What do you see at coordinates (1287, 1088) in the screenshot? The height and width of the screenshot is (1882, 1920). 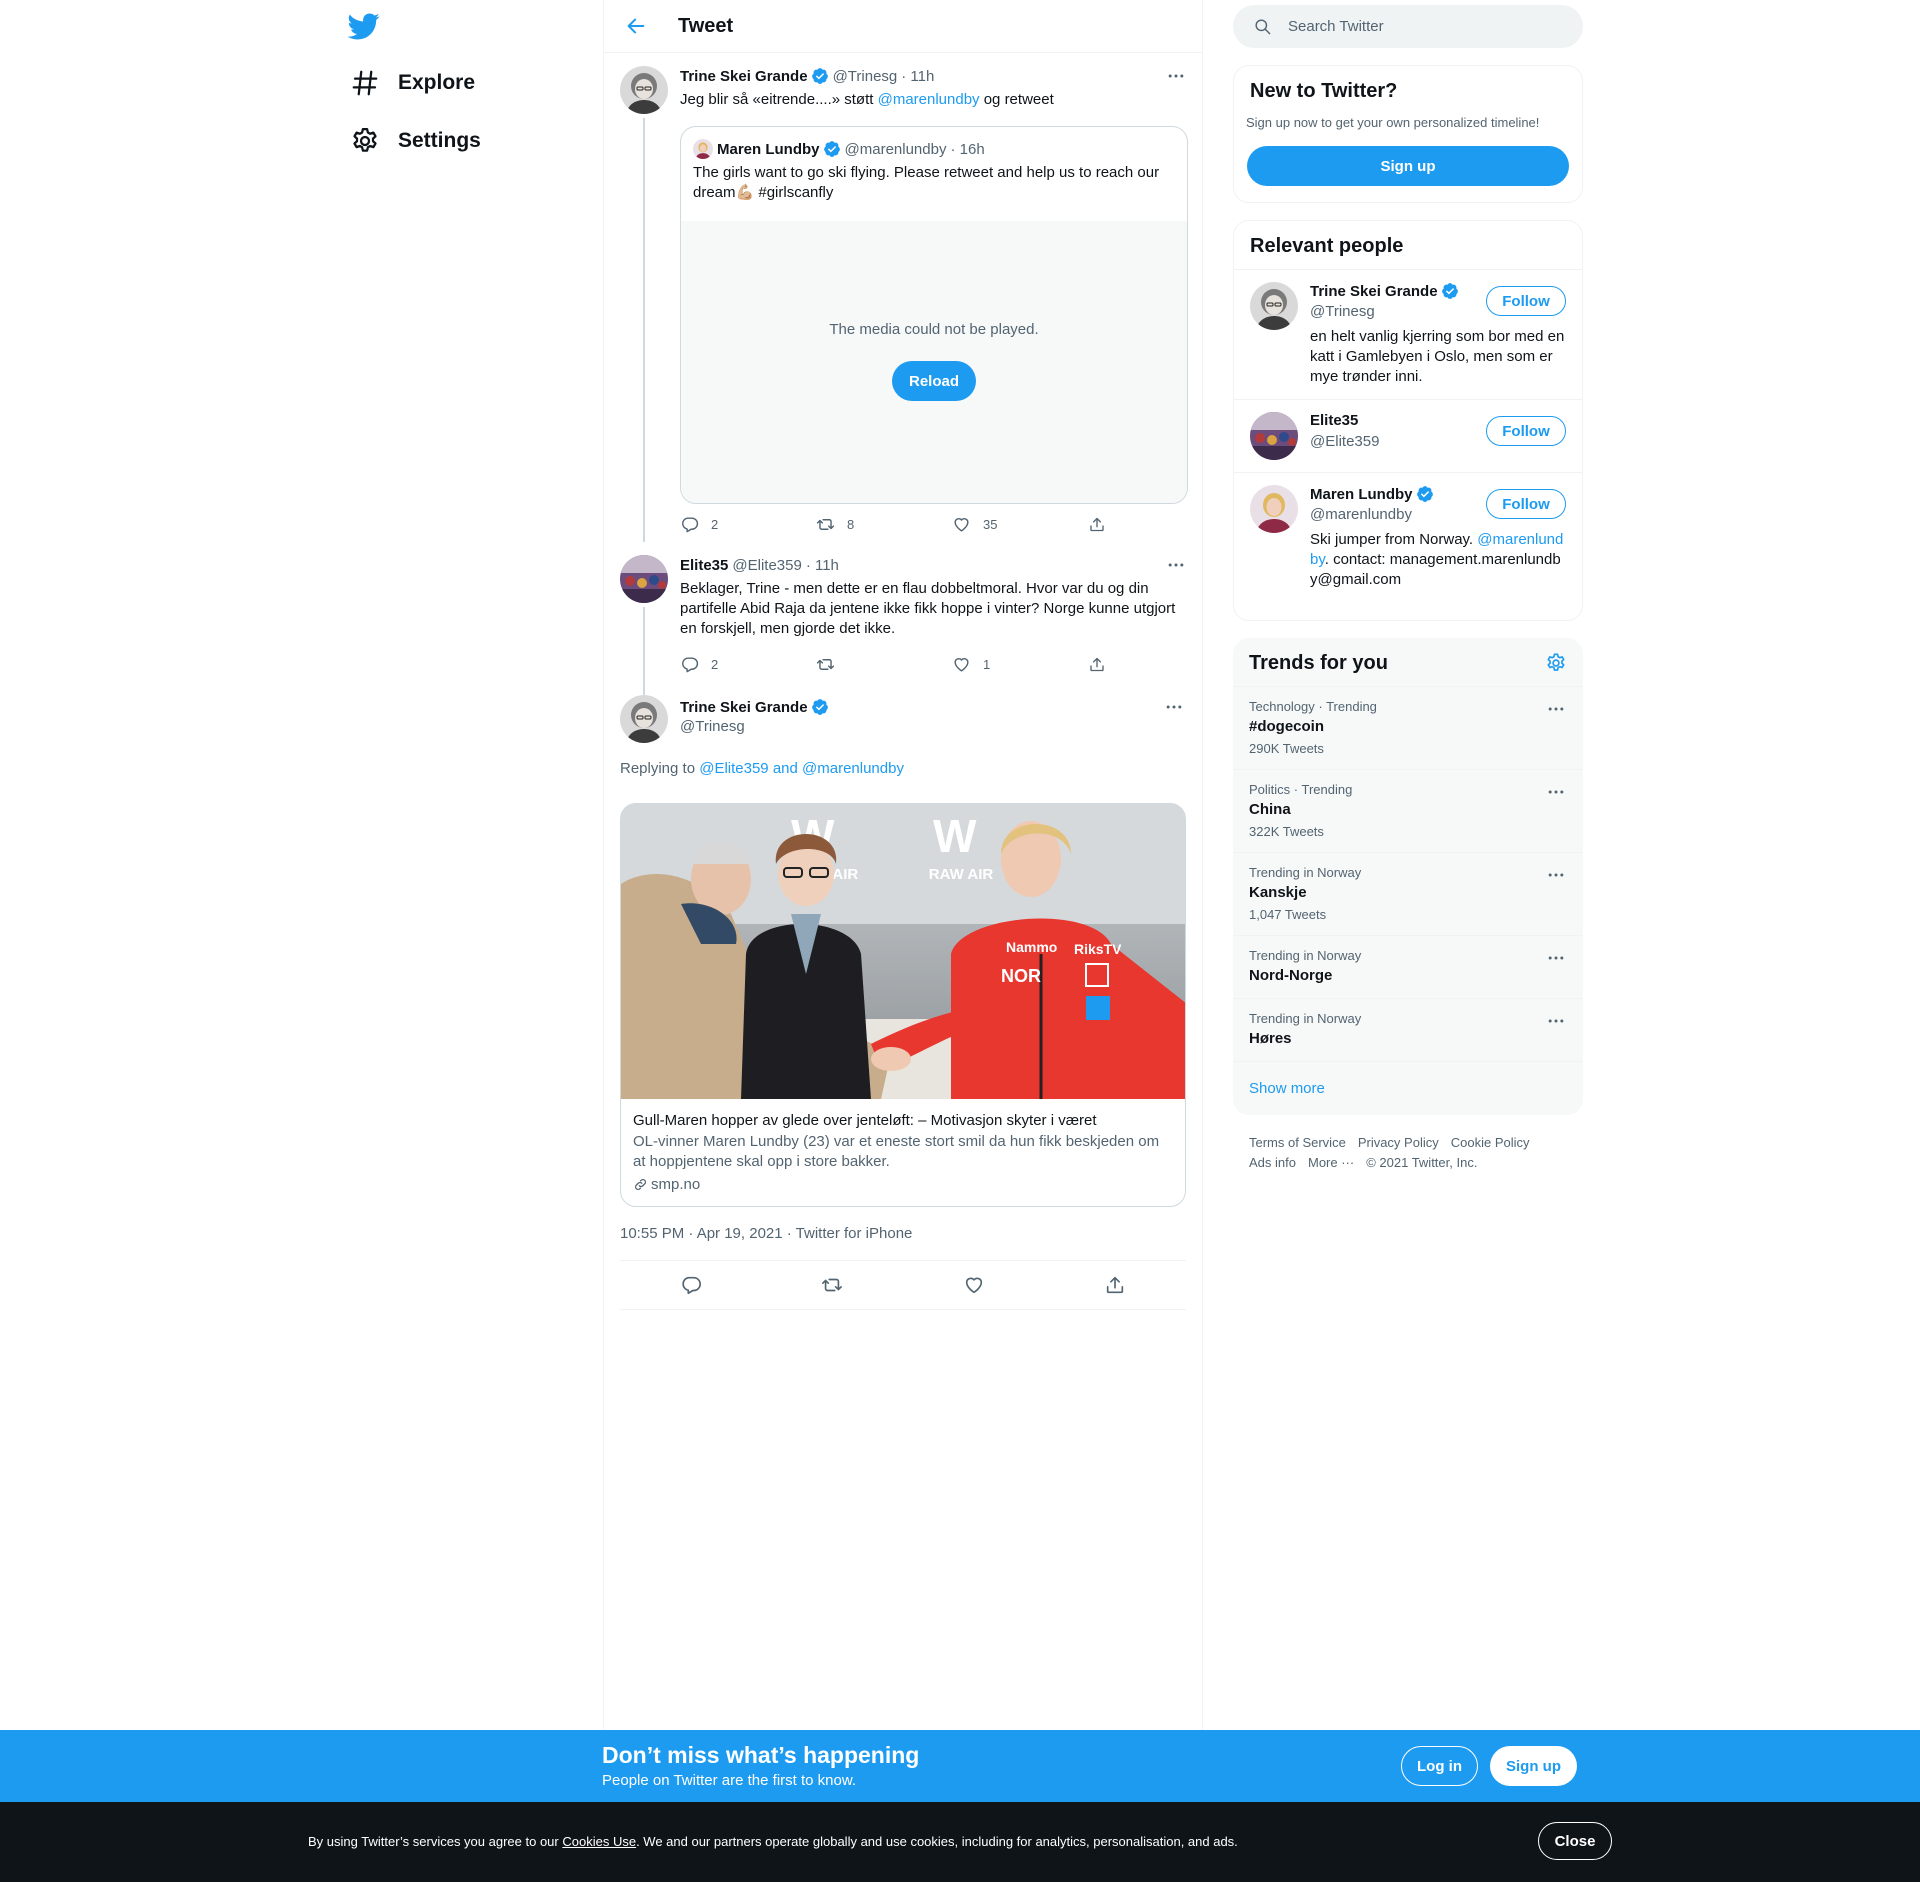 I see `show-more-link: Show more` at bounding box center [1287, 1088].